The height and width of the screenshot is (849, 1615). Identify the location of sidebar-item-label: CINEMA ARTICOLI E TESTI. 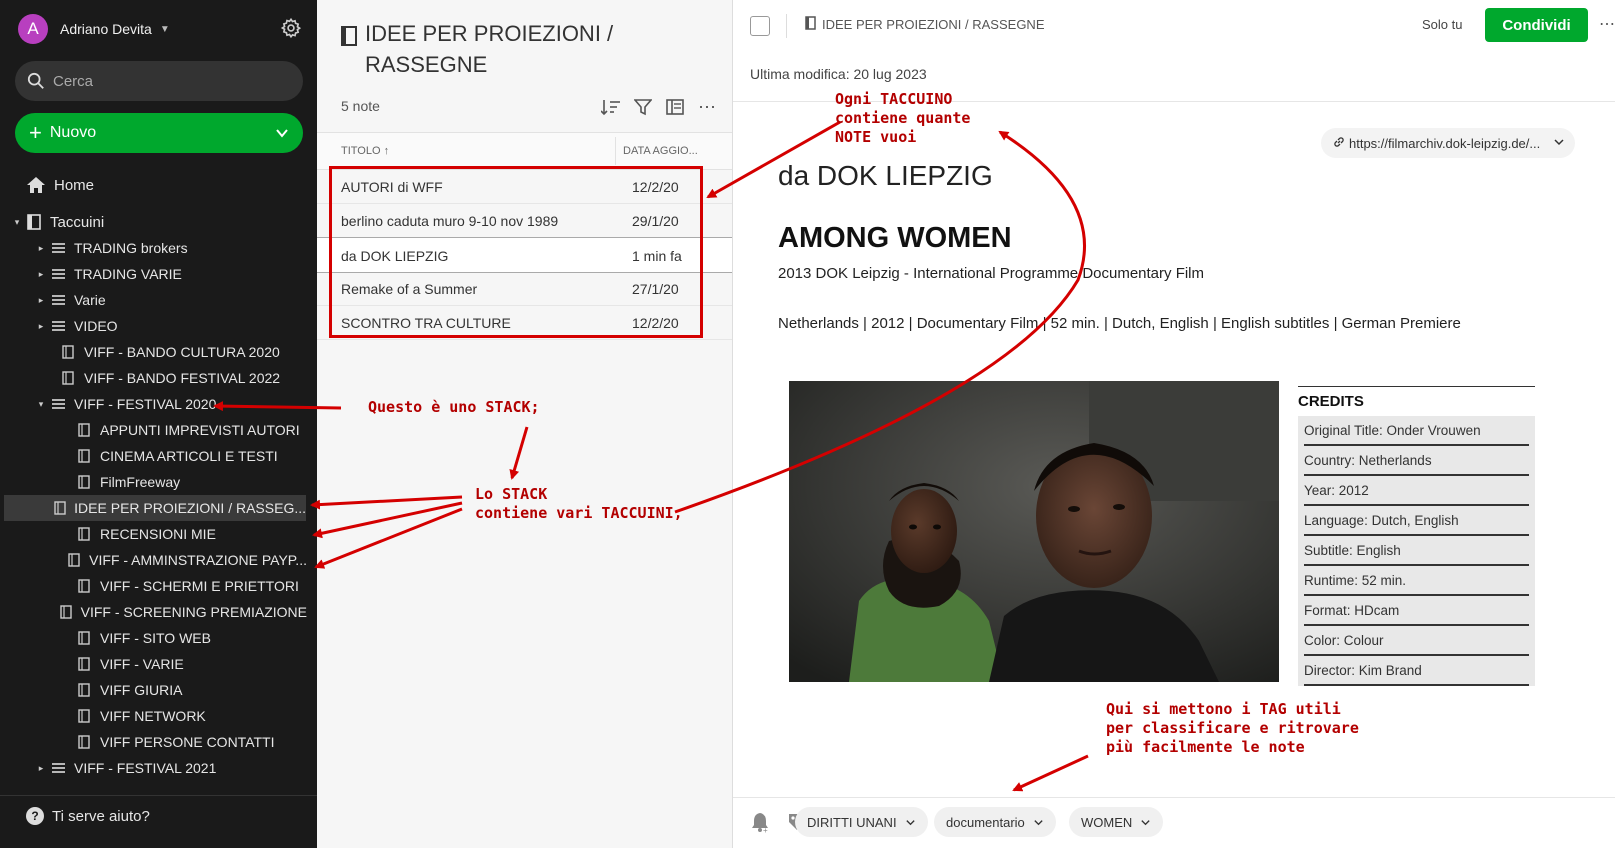
(189, 456).